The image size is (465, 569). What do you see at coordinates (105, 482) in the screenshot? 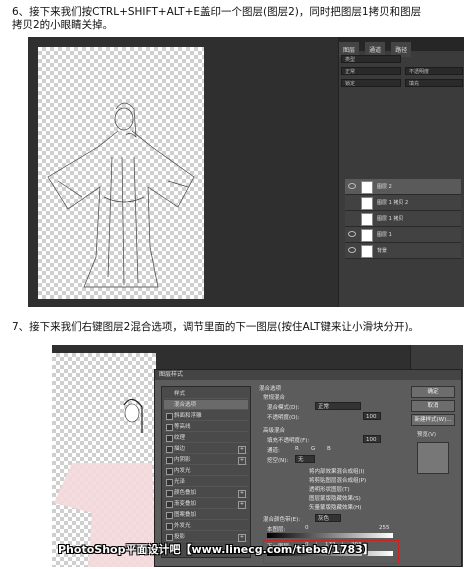
I see `figure-colored` at bounding box center [105, 482].